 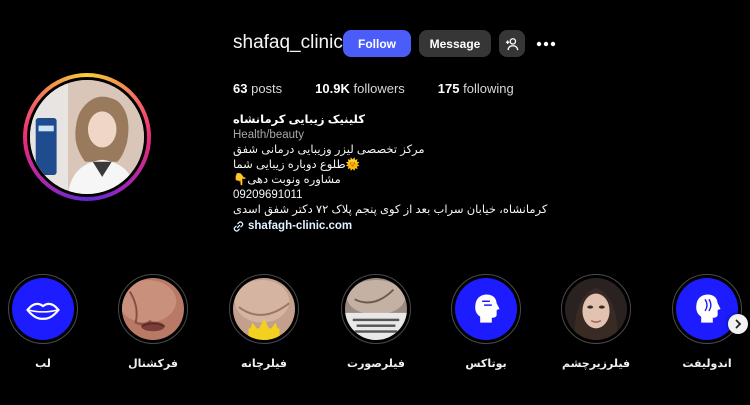 I want to click on profile-stats: 63 posts 10.9K followers 175 following, so click(x=390, y=88).